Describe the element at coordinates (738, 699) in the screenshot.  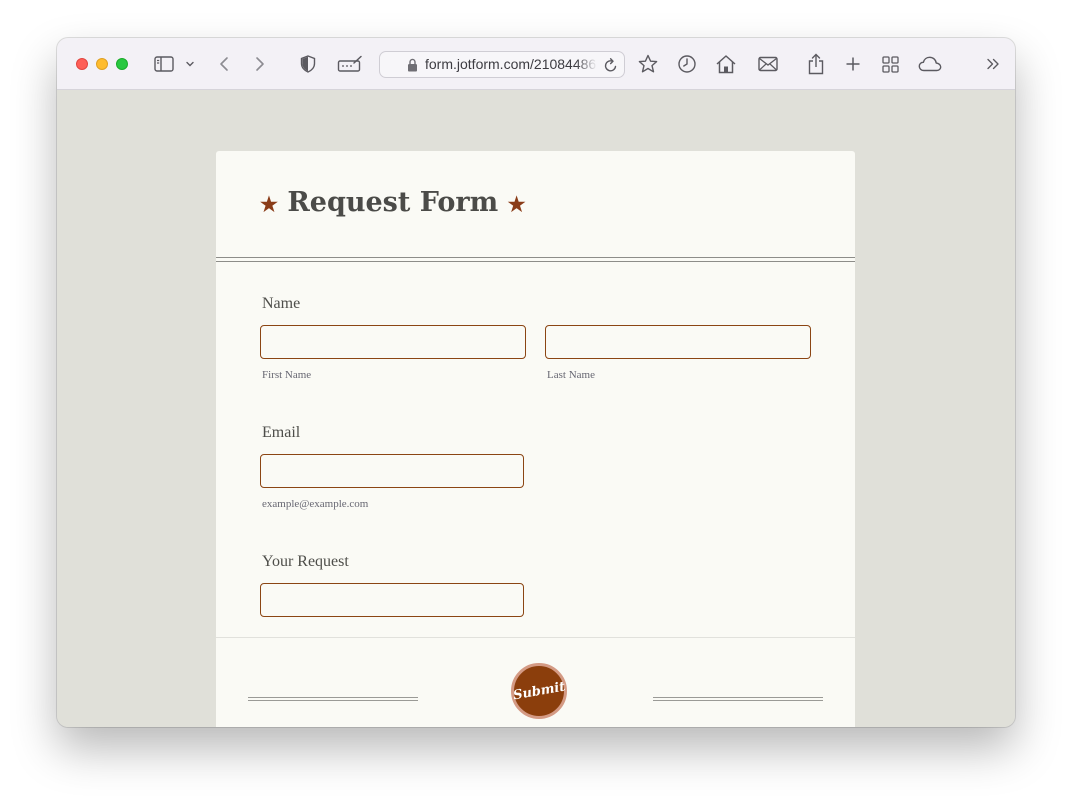
I see `decorative-line-right` at that location.